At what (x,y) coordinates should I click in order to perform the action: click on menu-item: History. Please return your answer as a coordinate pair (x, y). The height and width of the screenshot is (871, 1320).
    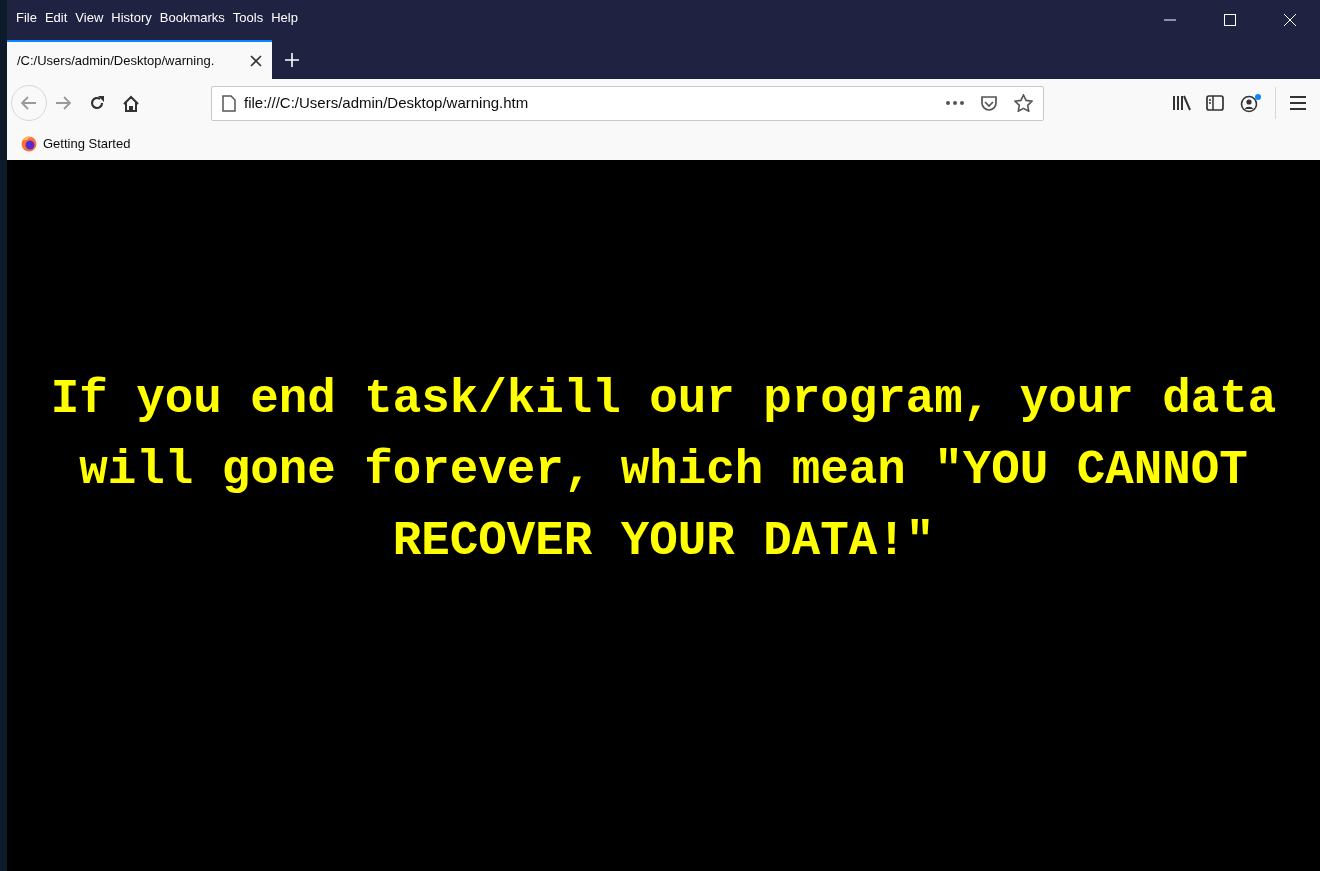
    Looking at the image, I should click on (131, 18).